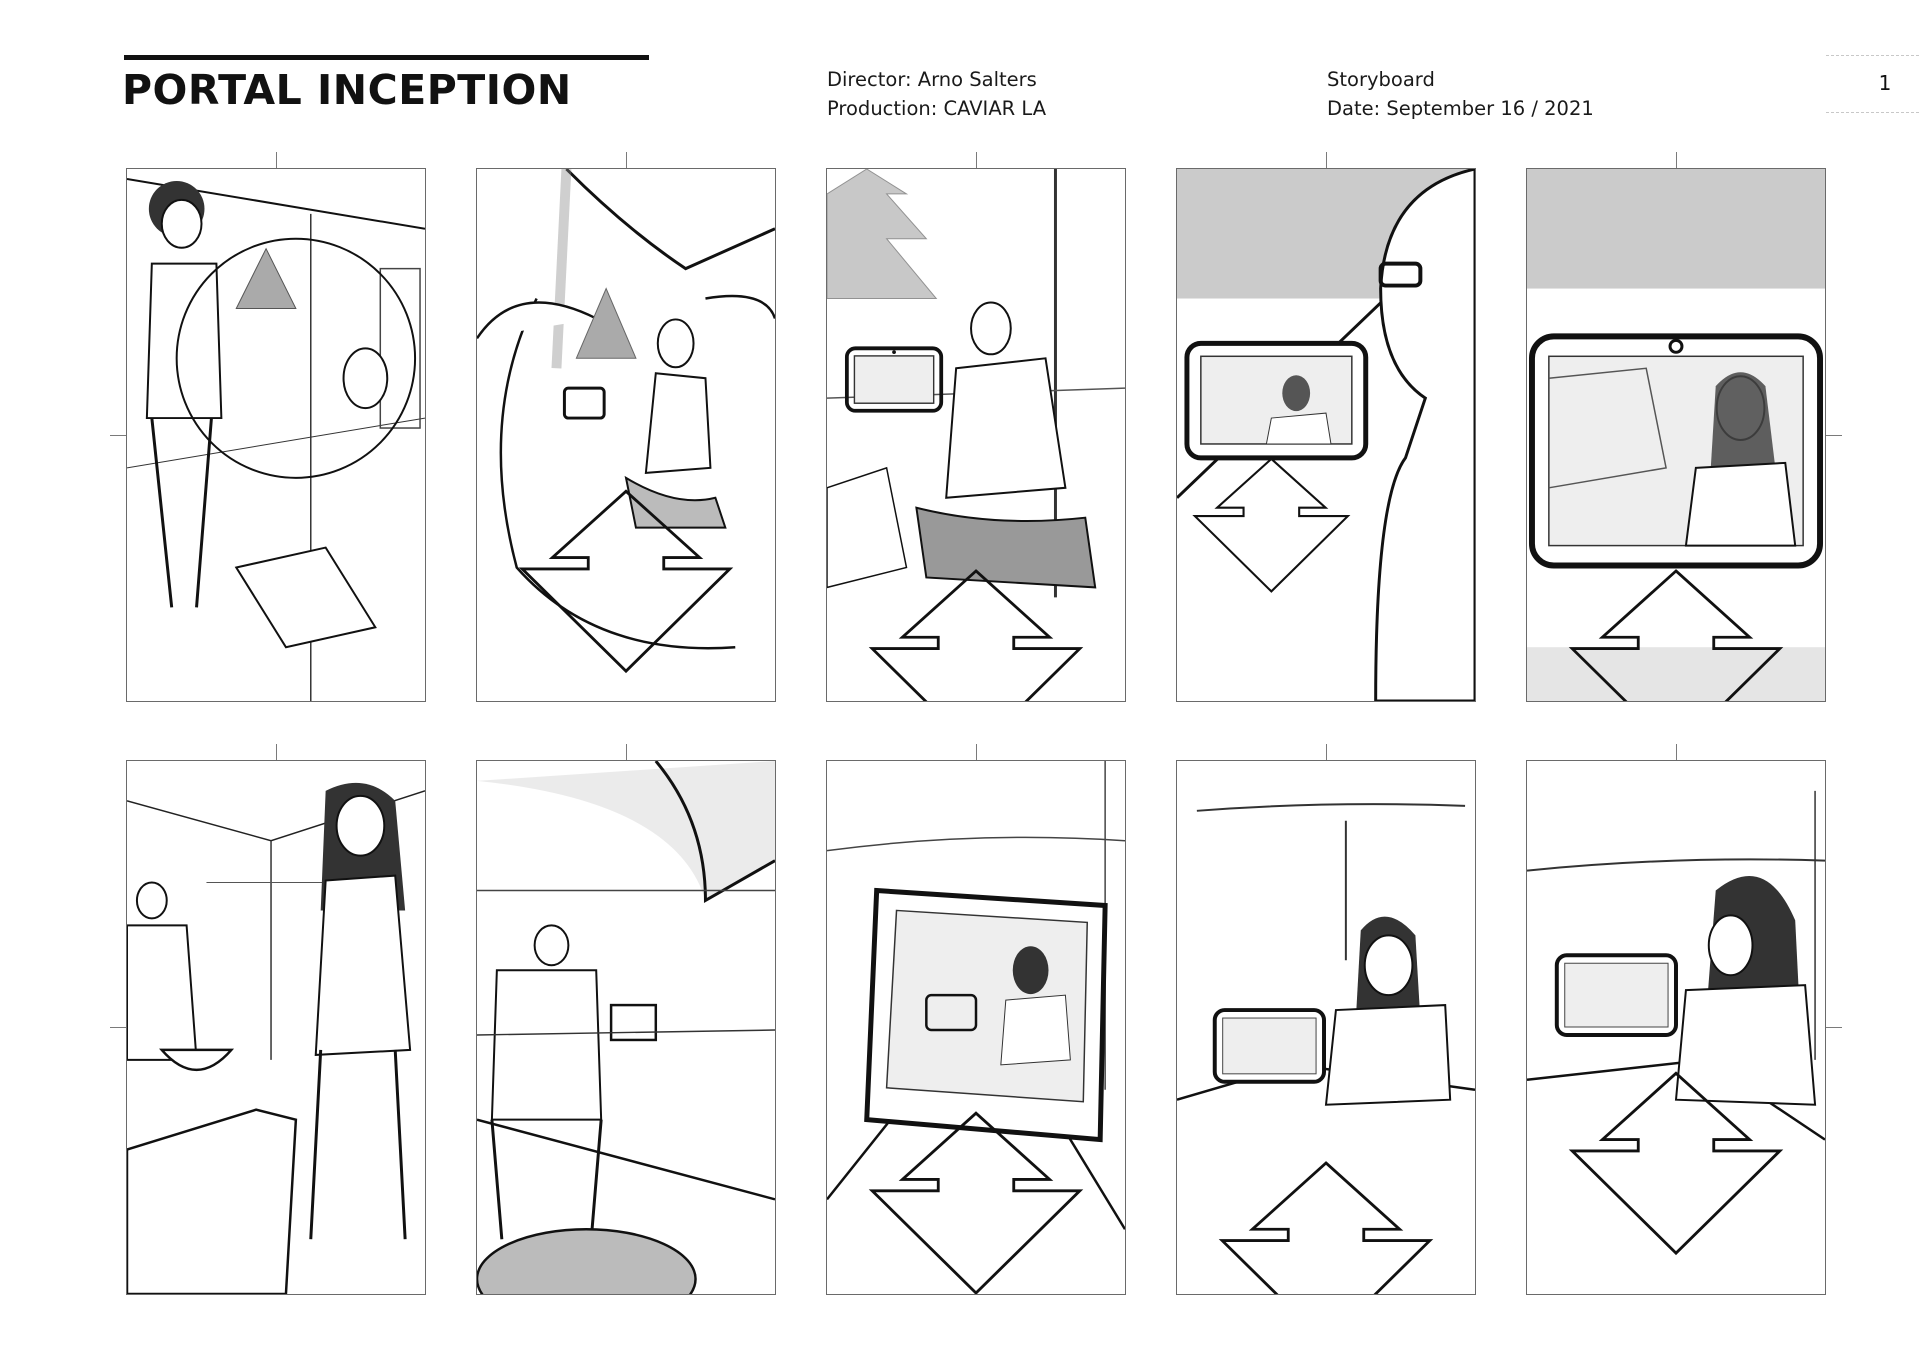 The image size is (1920, 1357). Describe the element at coordinates (1885, 83) in the screenshot. I see `page-number: 1` at that location.